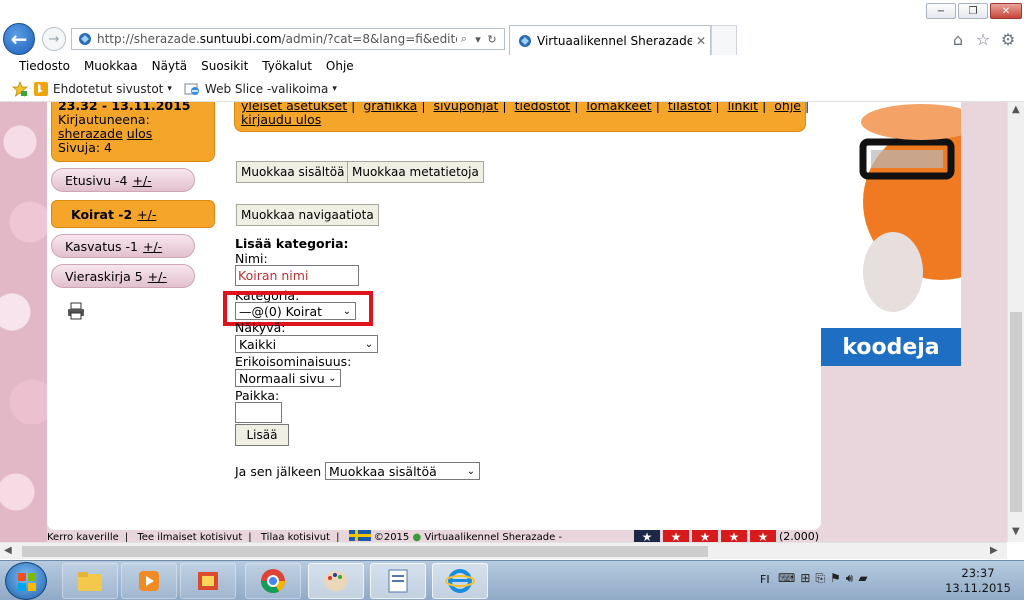 Image resolution: width=1024 pixels, height=600 pixels. What do you see at coordinates (1016, 531) in the screenshot?
I see `scroll-down-arrow-icon: ▼` at bounding box center [1016, 531].